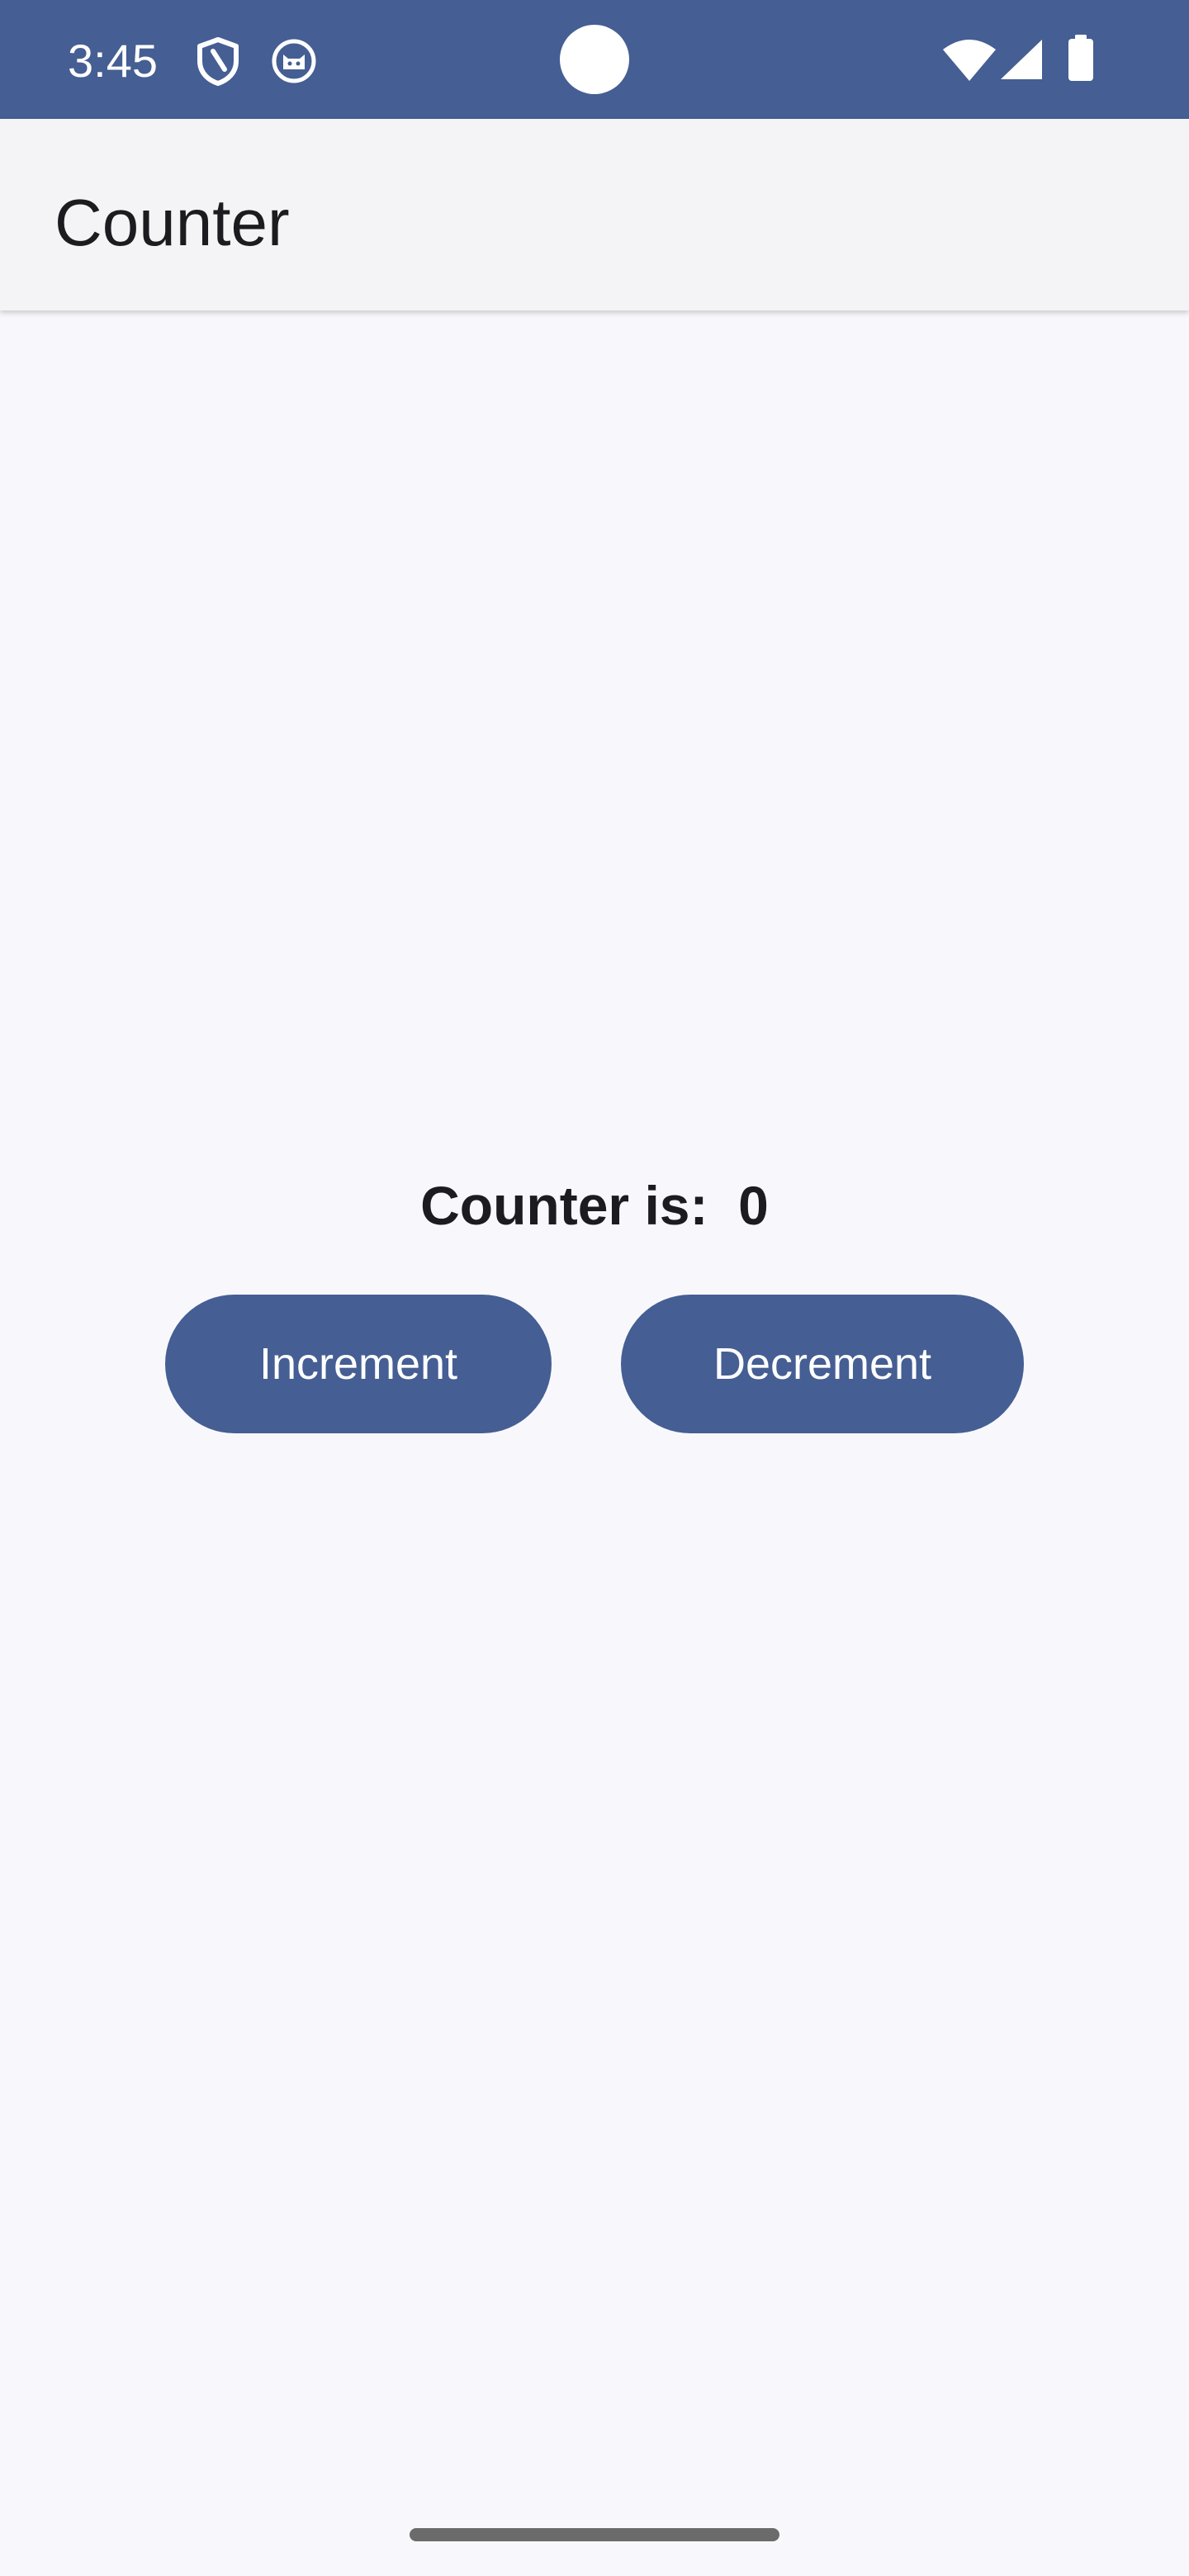 This screenshot has width=1189, height=2576. I want to click on top-app-bar: Counter, so click(594, 214).